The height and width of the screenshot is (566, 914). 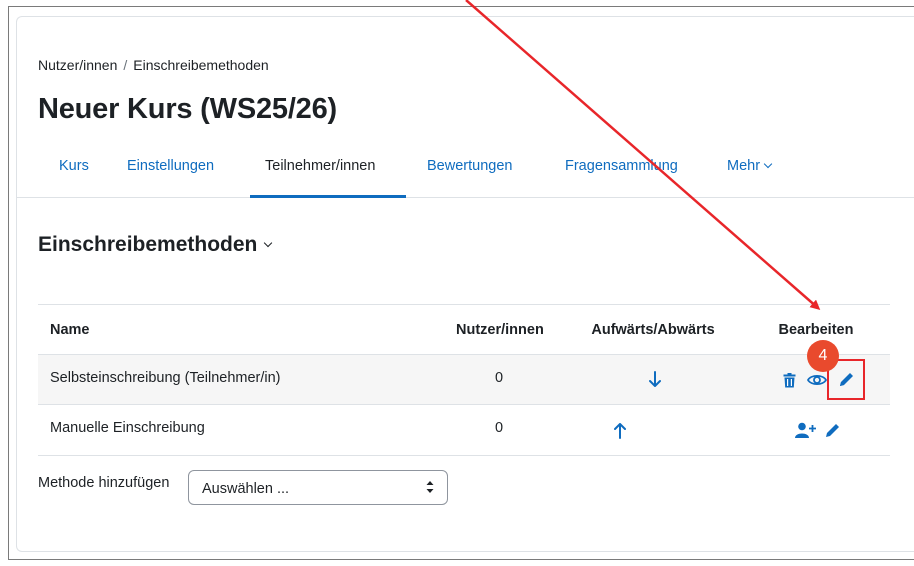 What do you see at coordinates (823, 356) in the screenshot?
I see `annotation-step-badge: 4` at bounding box center [823, 356].